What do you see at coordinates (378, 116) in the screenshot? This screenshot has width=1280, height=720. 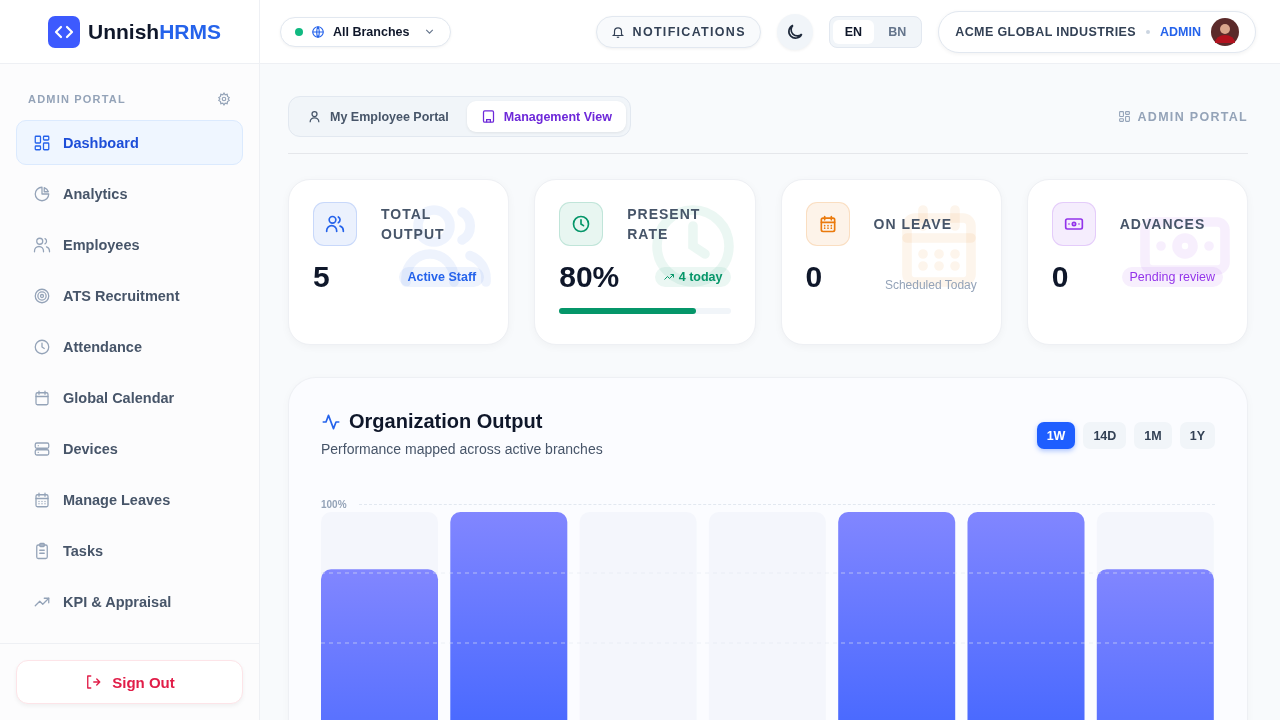 I see `view-tab: My Employee Portal` at bounding box center [378, 116].